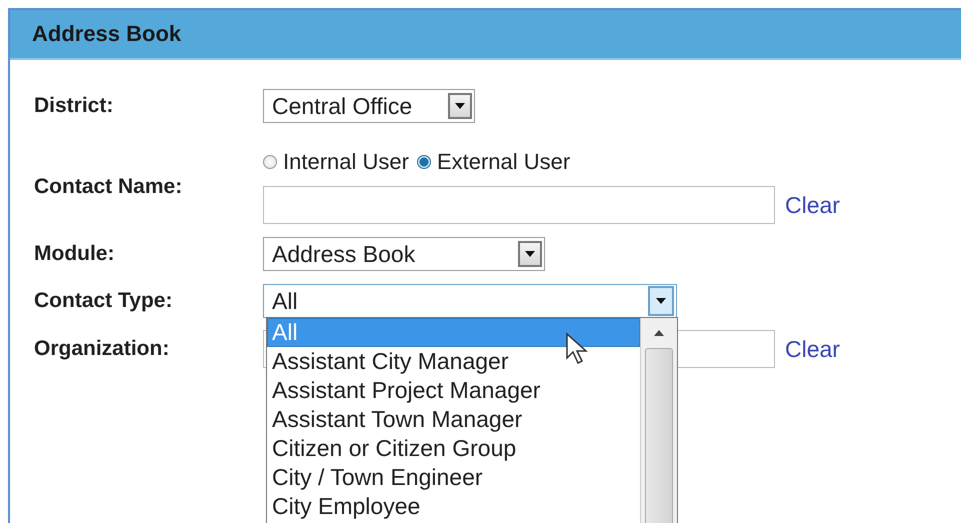 The width and height of the screenshot is (961, 523). I want to click on dropdown-option: Assistant City Manager, so click(453, 361).